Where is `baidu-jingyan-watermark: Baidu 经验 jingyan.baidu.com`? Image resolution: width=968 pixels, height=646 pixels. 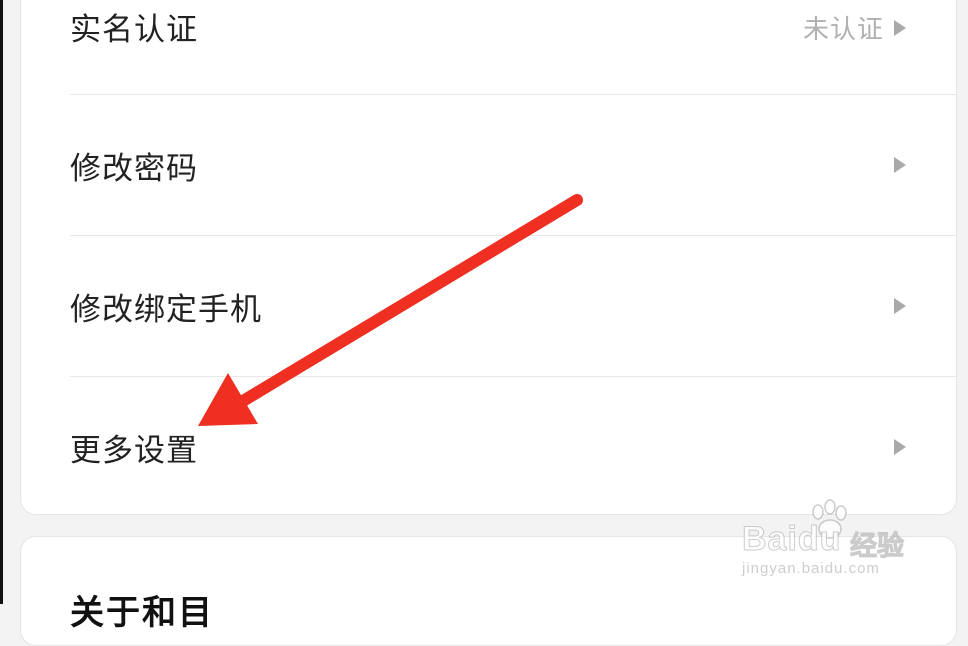
baidu-jingyan-watermark: Baidu 经验 jingyan.baidu.com is located at coordinates (833, 543).